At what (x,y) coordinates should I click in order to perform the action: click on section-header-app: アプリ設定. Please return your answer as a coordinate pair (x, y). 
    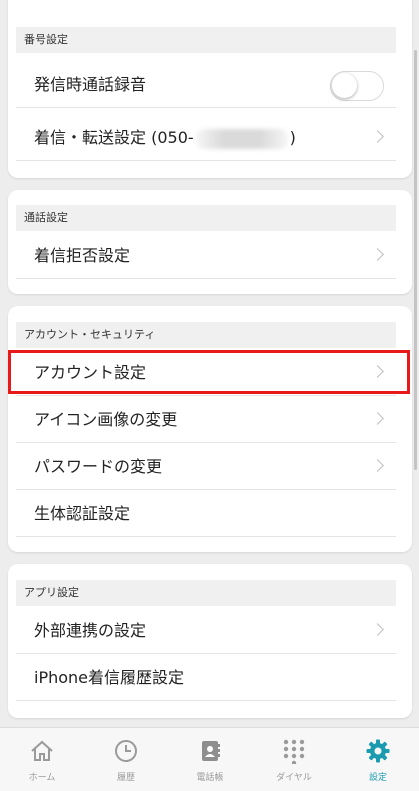
    Looking at the image, I should click on (206, 593).